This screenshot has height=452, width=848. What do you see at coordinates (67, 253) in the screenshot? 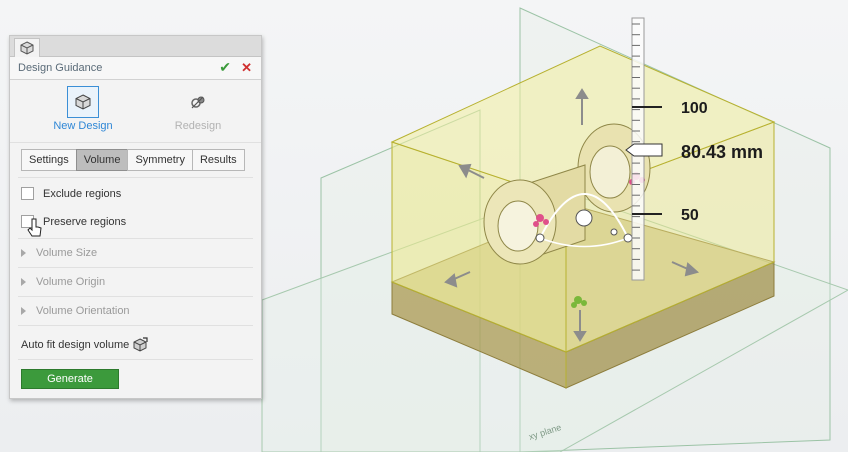
I see `volume-size-label: Volume Size` at bounding box center [67, 253].